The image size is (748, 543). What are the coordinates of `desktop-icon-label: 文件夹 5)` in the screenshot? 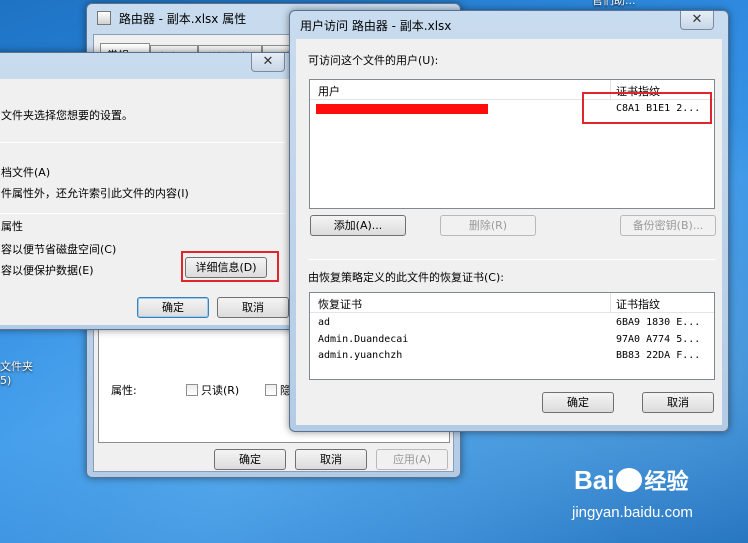 It's located at (16, 372).